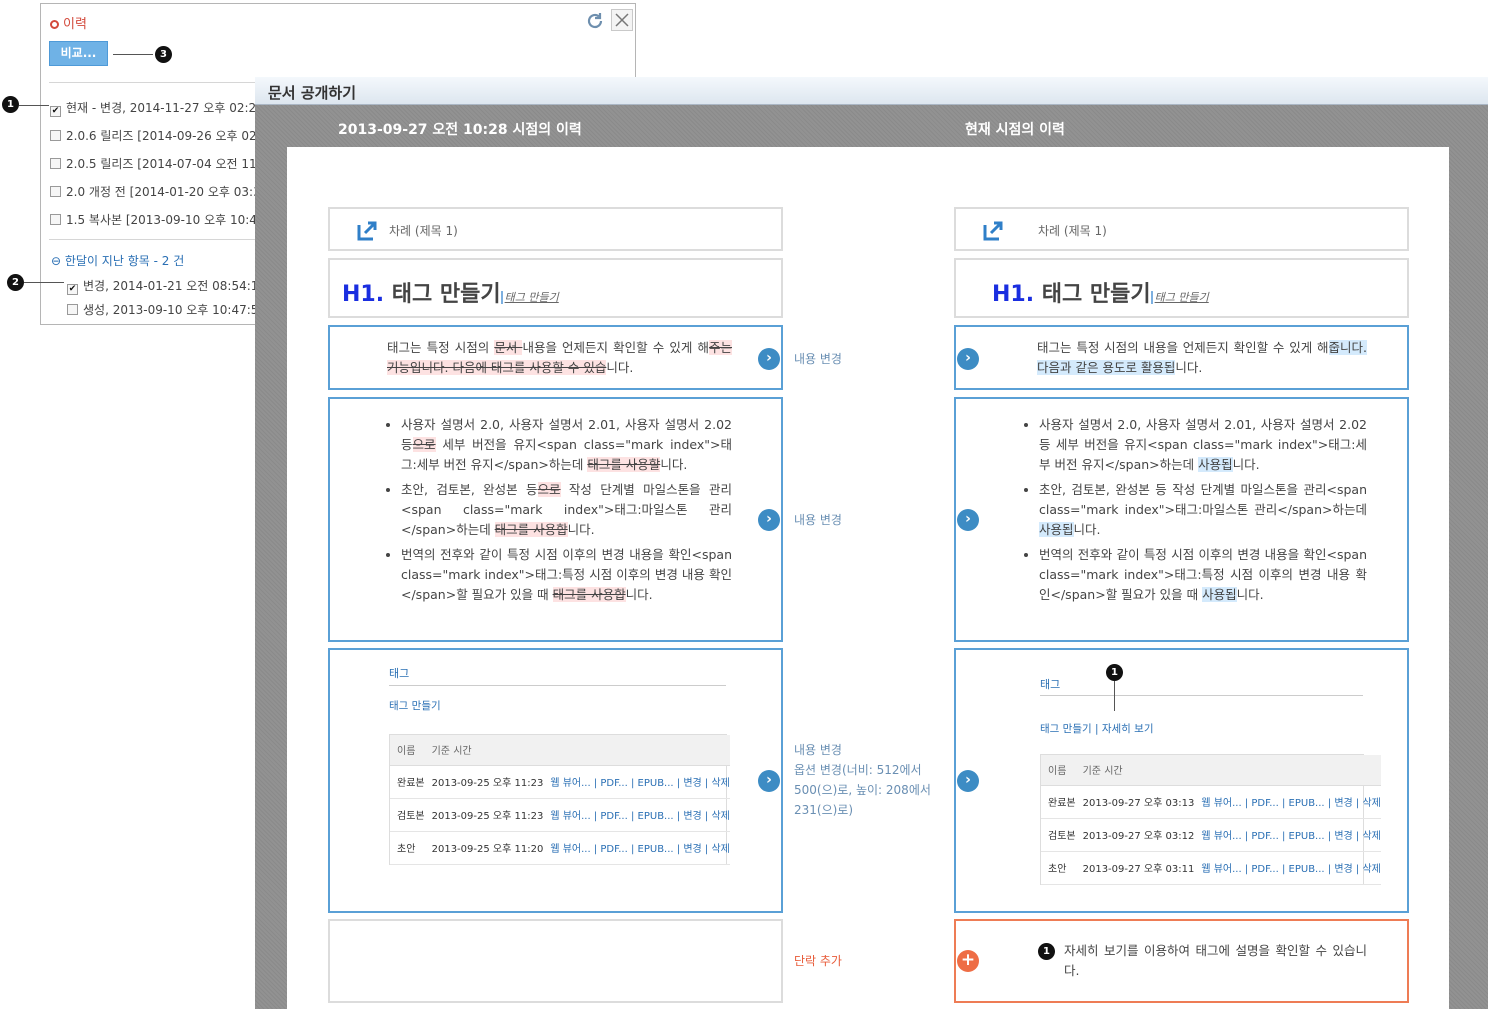 This screenshot has width=1488, height=1009. What do you see at coordinates (450, 292) in the screenshot?
I see `heading-1: H1. 태그 만들기 태그 만들기` at bounding box center [450, 292].